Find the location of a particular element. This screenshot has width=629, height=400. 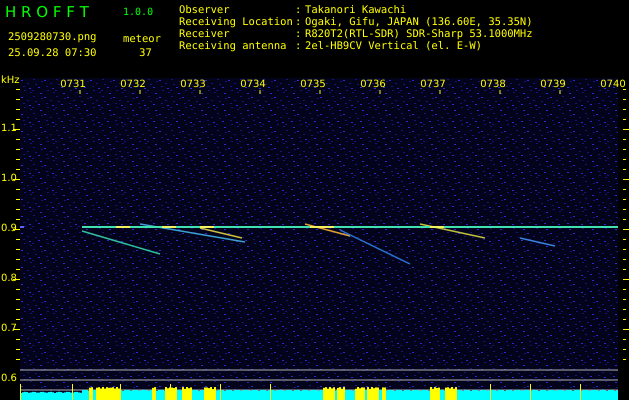

time-label: 0732 is located at coordinates (133, 84).